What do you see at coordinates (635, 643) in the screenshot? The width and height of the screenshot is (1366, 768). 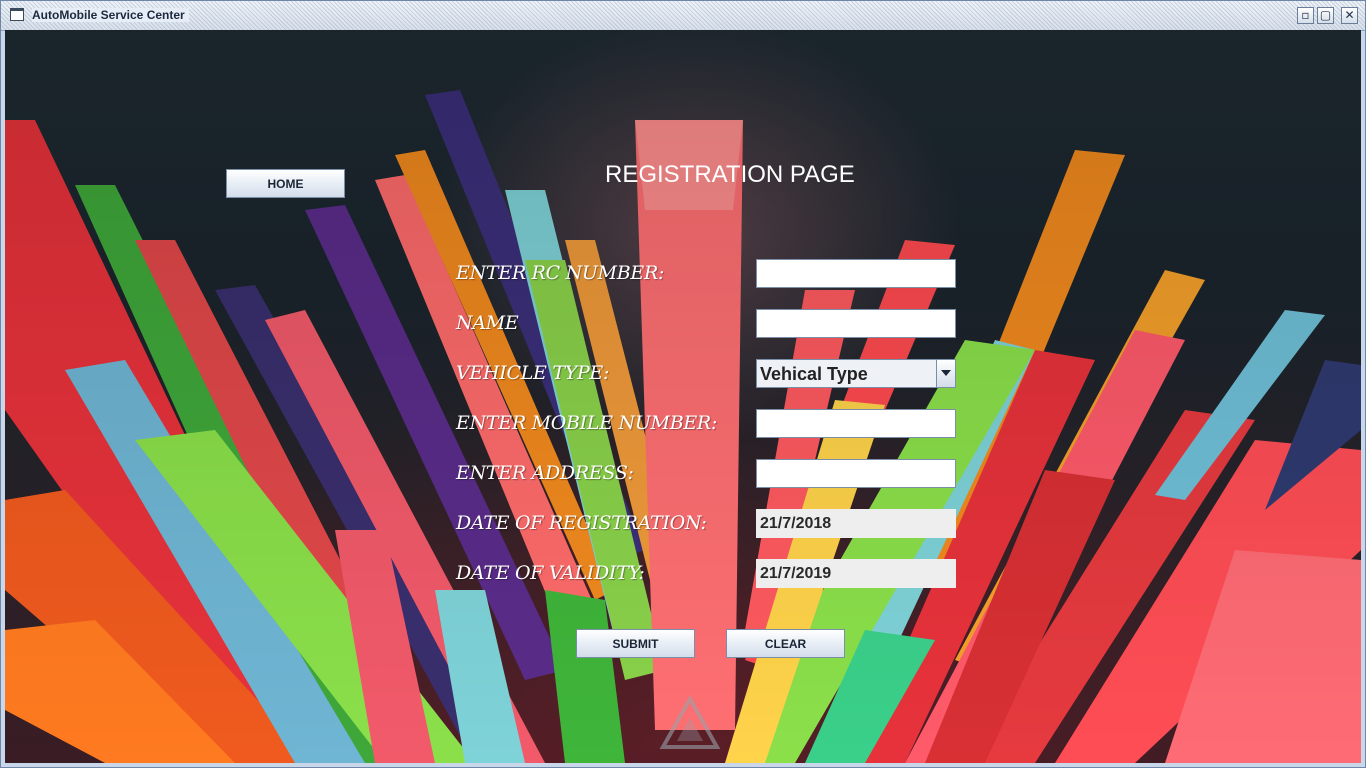 I see `submit-button: SUBMIT` at bounding box center [635, 643].